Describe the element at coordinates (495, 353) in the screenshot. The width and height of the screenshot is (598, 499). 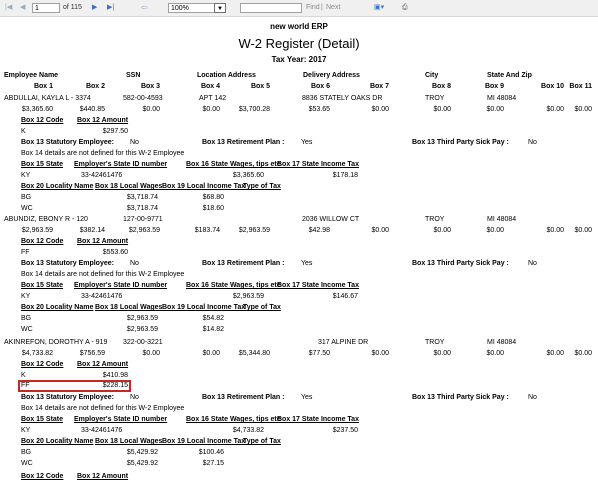
I see `box-9-value: $0.00` at that location.